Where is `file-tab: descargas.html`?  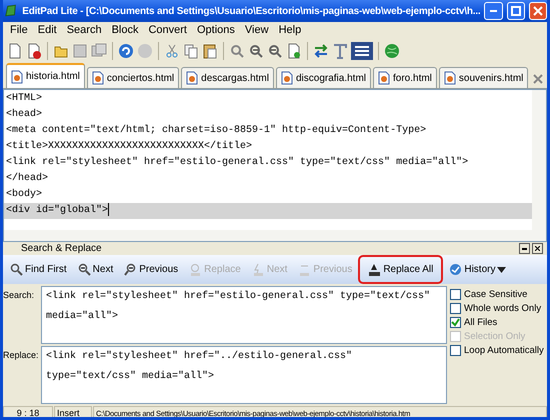
file-tab: descargas.html is located at coordinates (227, 77).